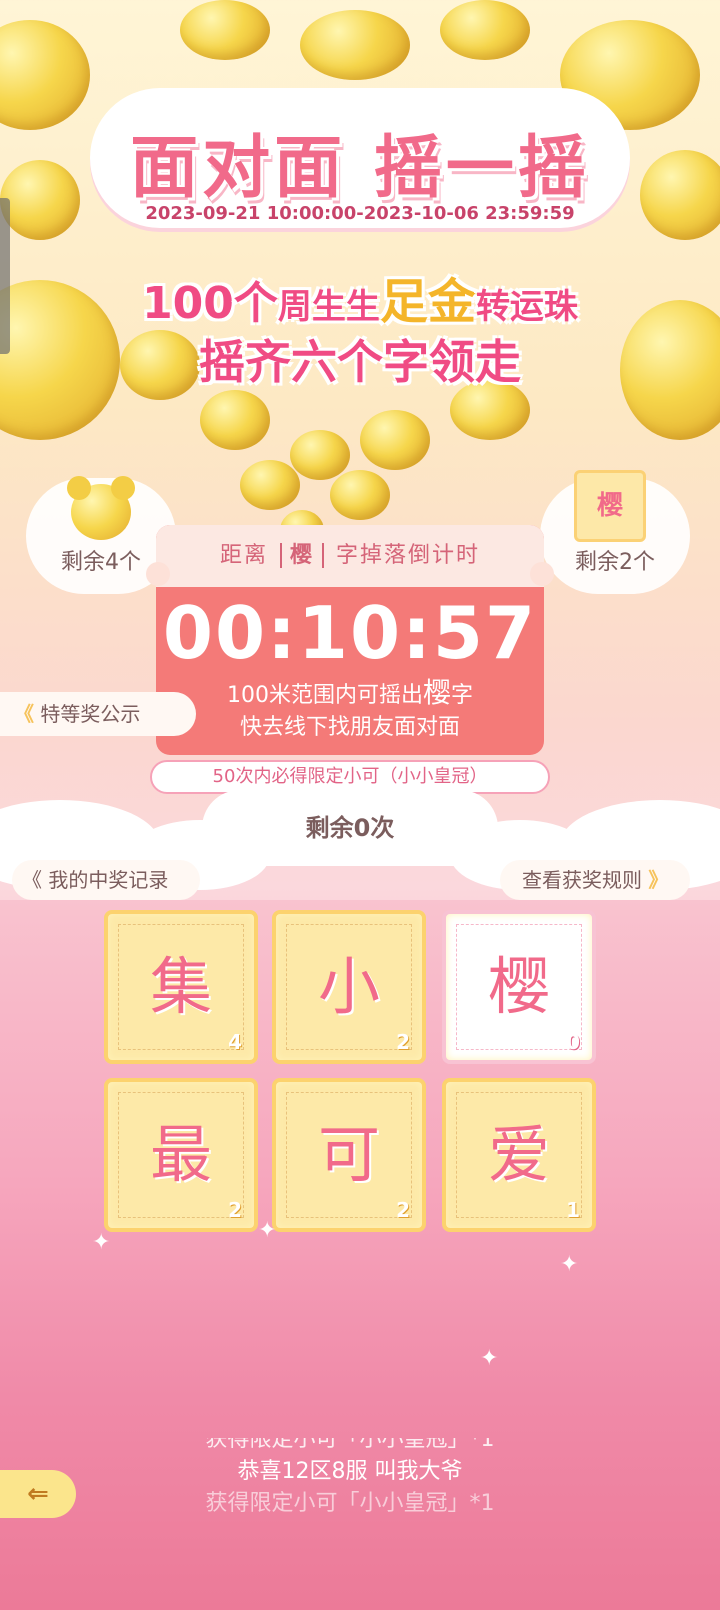  I want to click on tile-count: 1, so click(573, 1210).